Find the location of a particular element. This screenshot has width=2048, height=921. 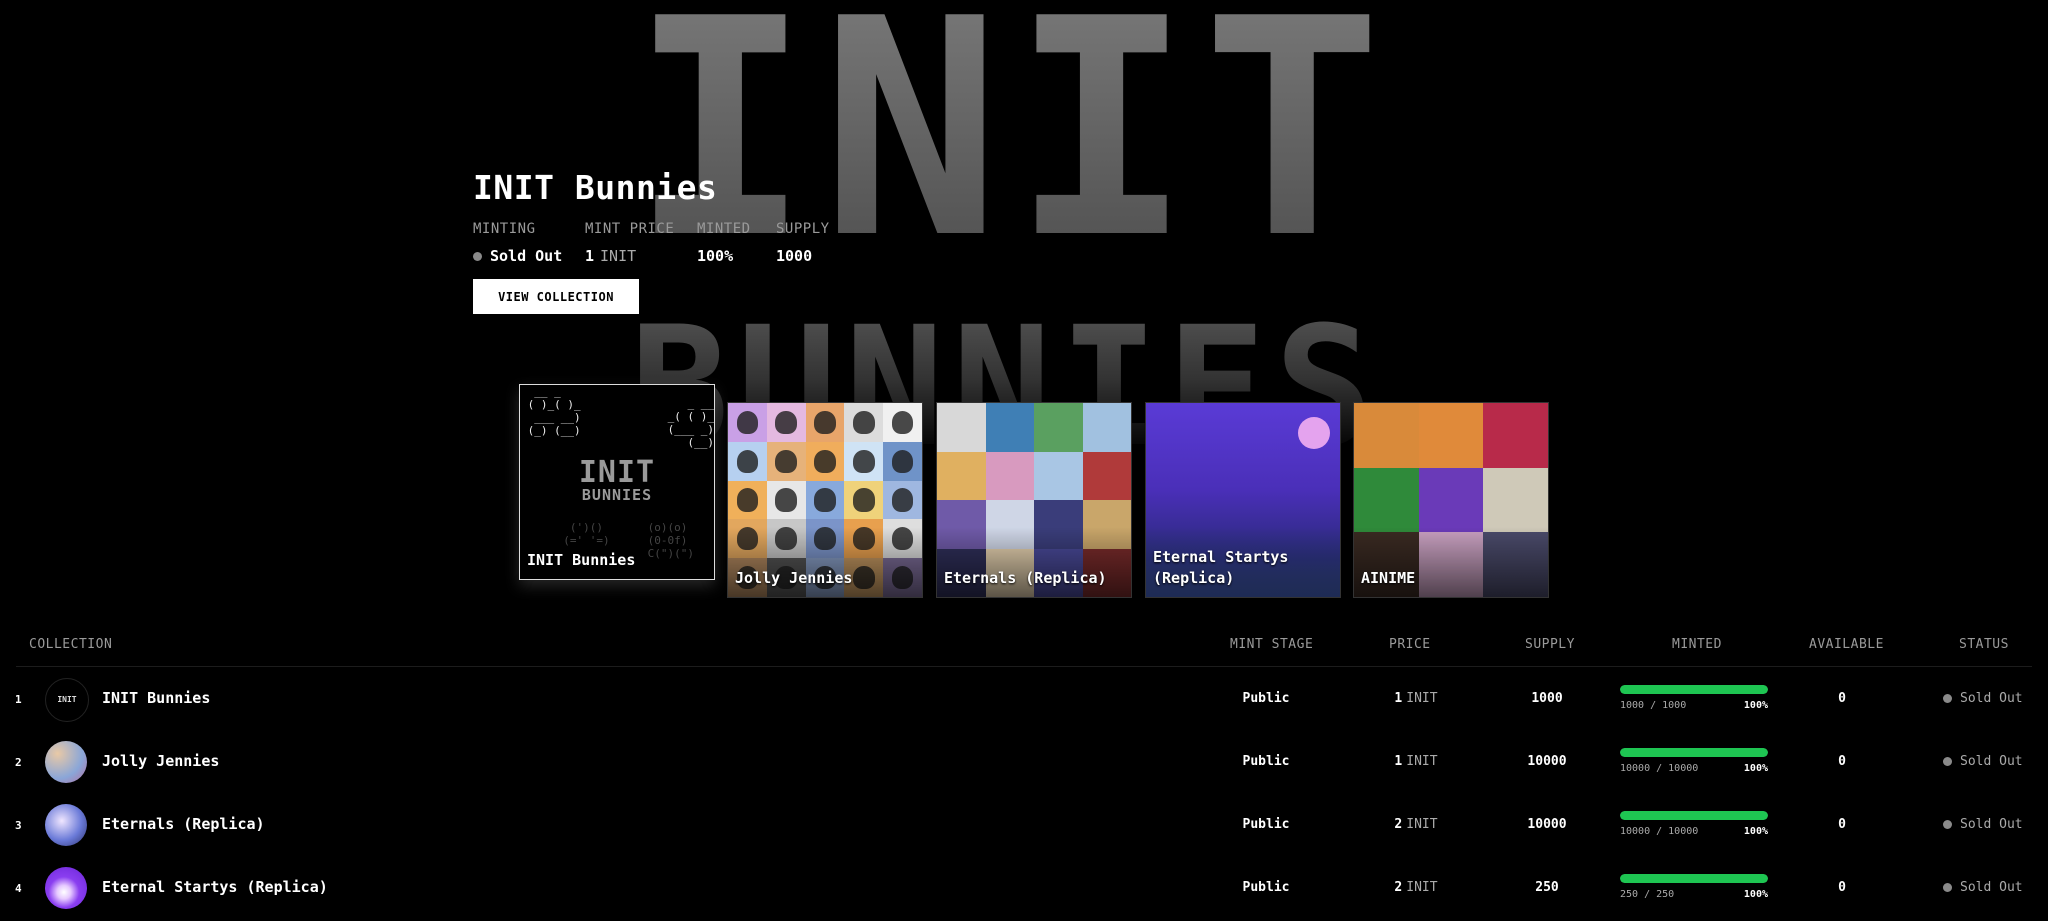

carousel-card-eternal-startys: Eternal Startys (Replica) is located at coordinates (1243, 500).